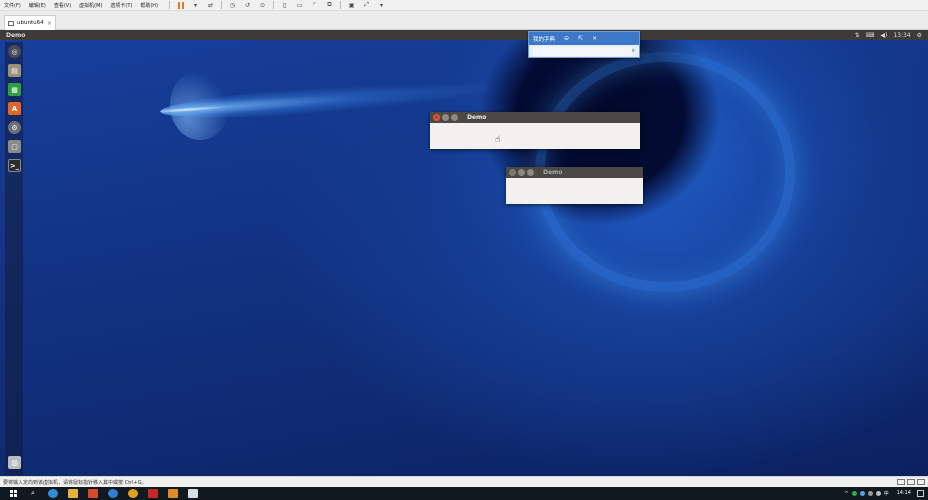 The image size is (928, 500). I want to click on chrome-icon, so click(133, 493).